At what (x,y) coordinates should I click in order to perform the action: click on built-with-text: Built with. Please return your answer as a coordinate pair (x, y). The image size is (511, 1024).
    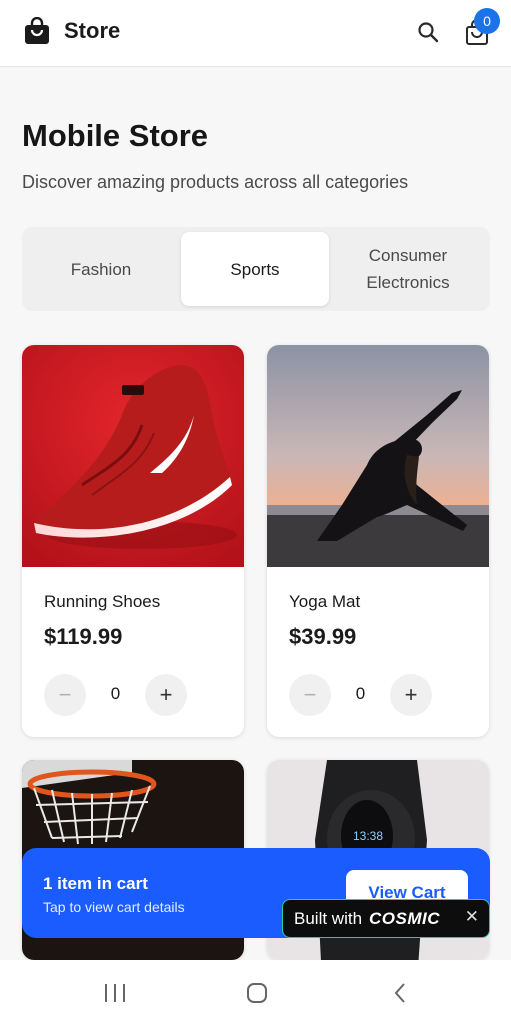
    Looking at the image, I should click on (328, 918).